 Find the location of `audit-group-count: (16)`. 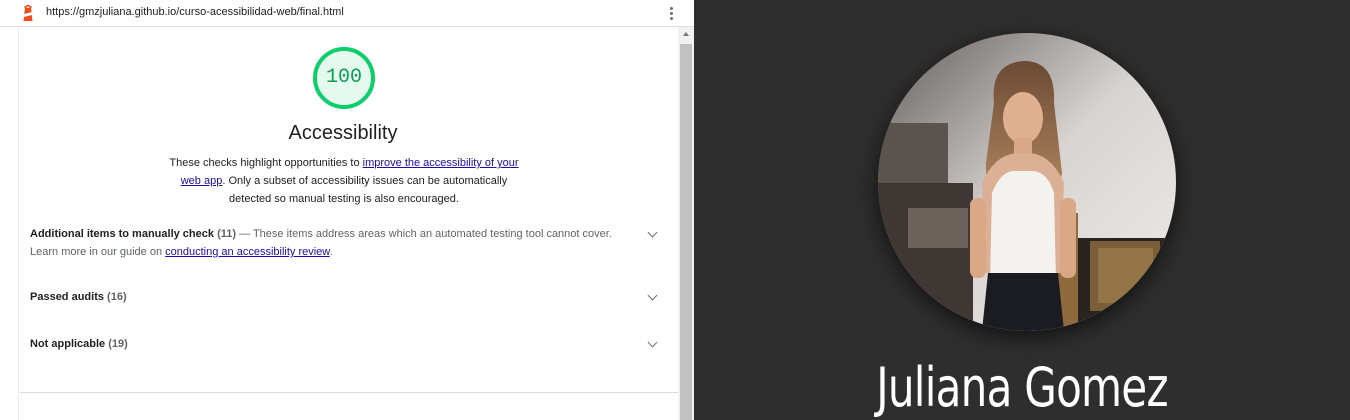

audit-group-count: (16) is located at coordinates (117, 297).